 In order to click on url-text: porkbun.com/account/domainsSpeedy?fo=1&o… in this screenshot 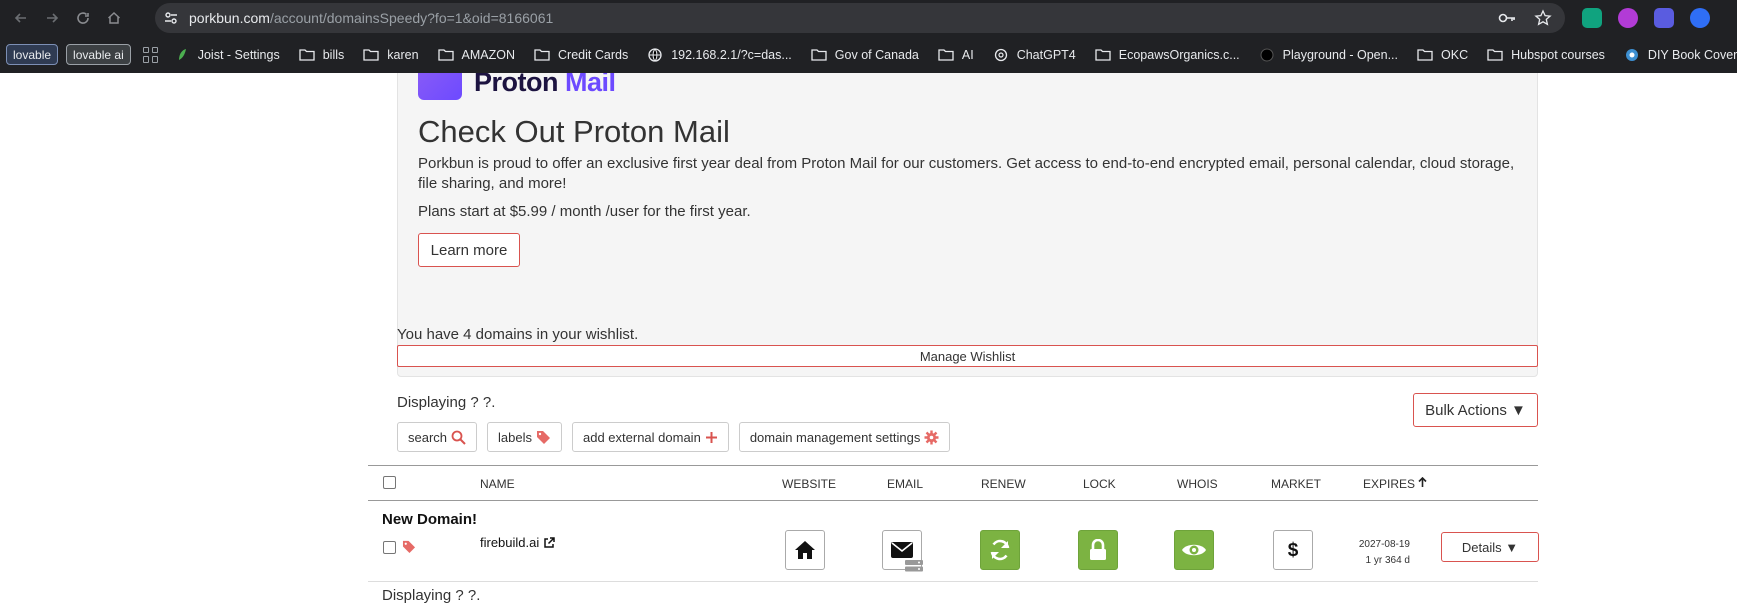, I will do `click(371, 18)`.